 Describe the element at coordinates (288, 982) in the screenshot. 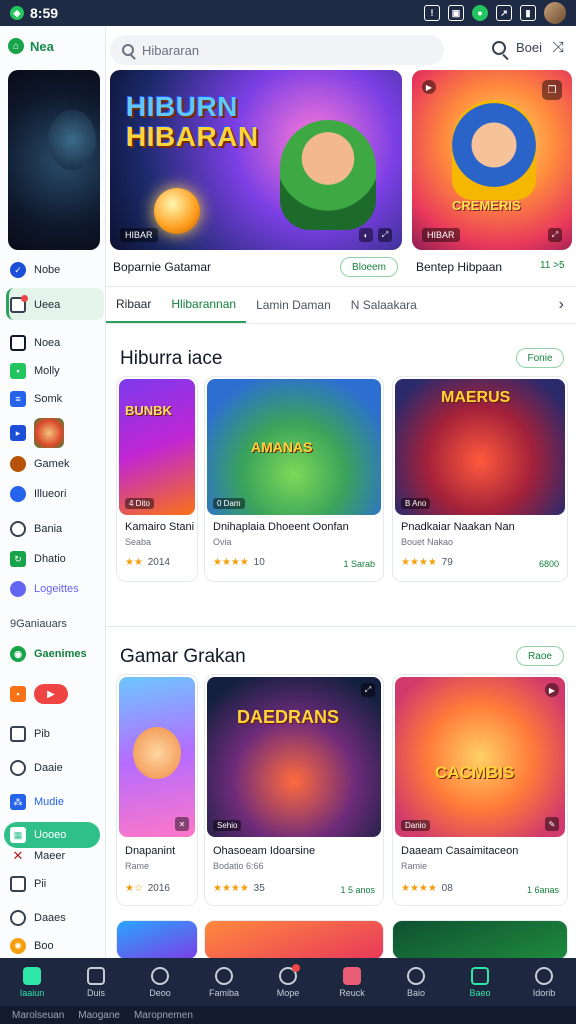

I see `nav-item: Mope` at that location.